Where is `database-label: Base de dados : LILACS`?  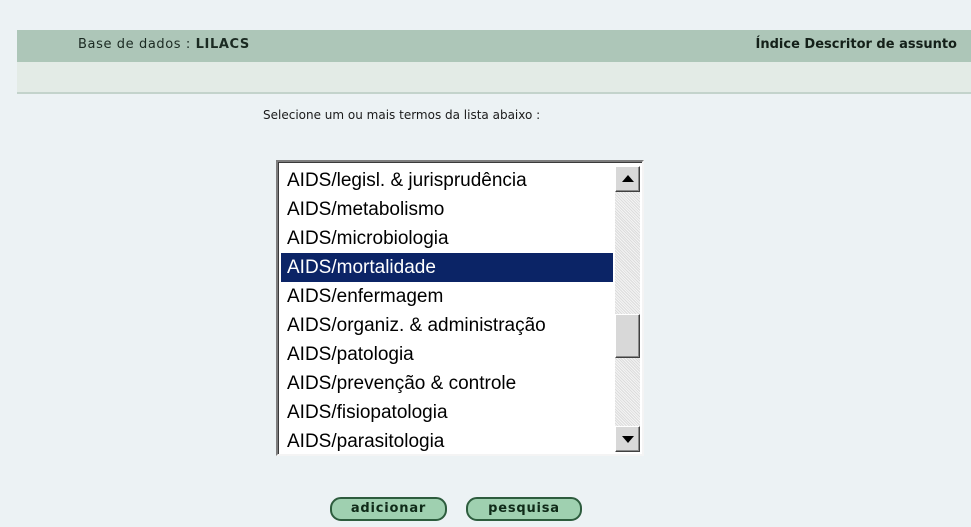 database-label: Base de dados : LILACS is located at coordinates (164, 44).